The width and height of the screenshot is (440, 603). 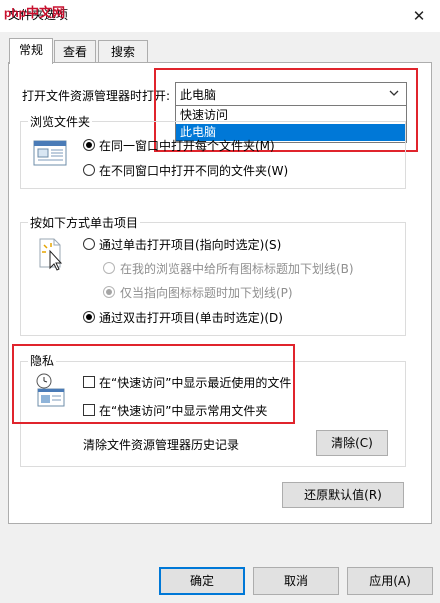 I want to click on watermark-logo: php中文网, so click(x=34, y=11).